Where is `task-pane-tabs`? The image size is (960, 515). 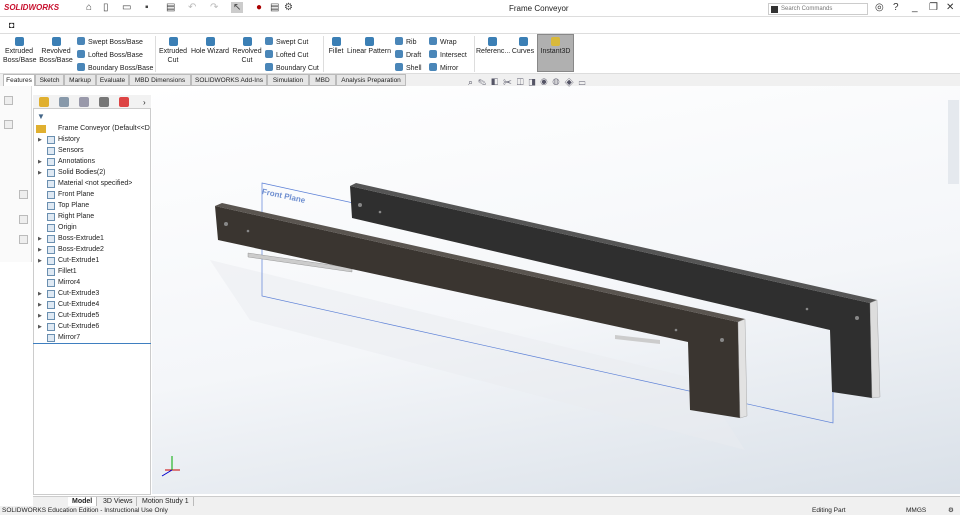 task-pane-tabs is located at coordinates (953, 142).